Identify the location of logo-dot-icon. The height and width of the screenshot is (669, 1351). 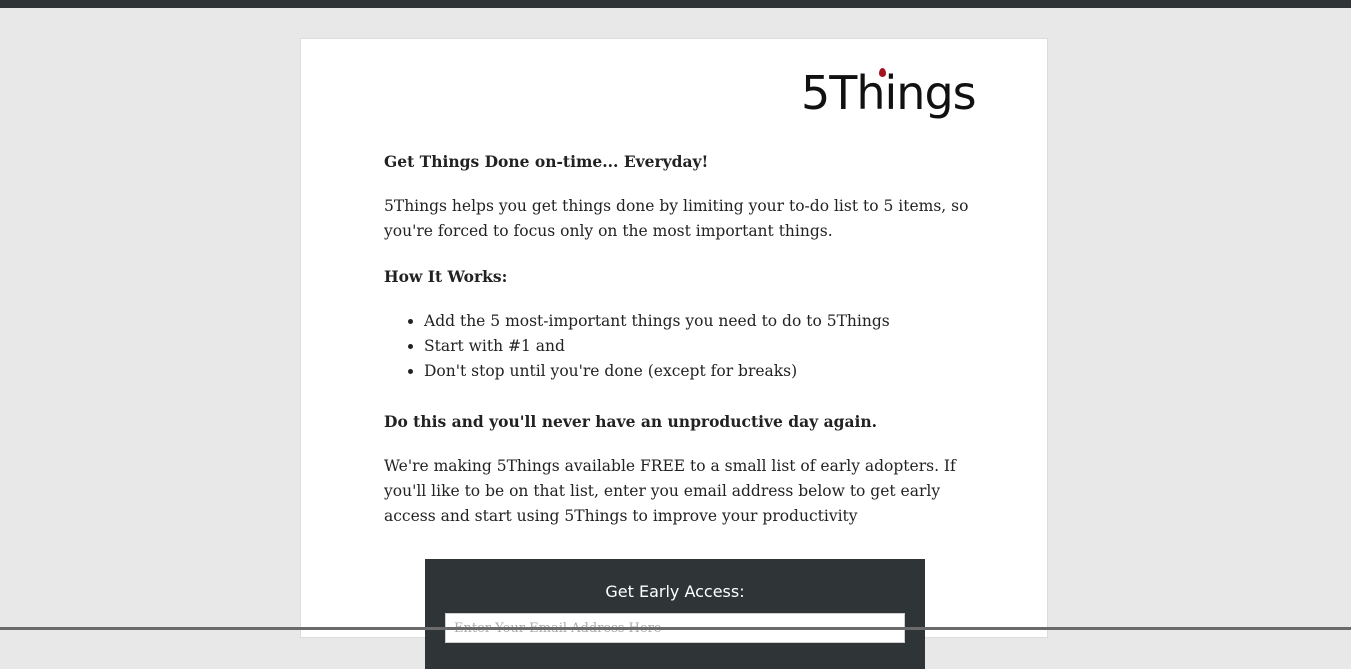
(882, 72).